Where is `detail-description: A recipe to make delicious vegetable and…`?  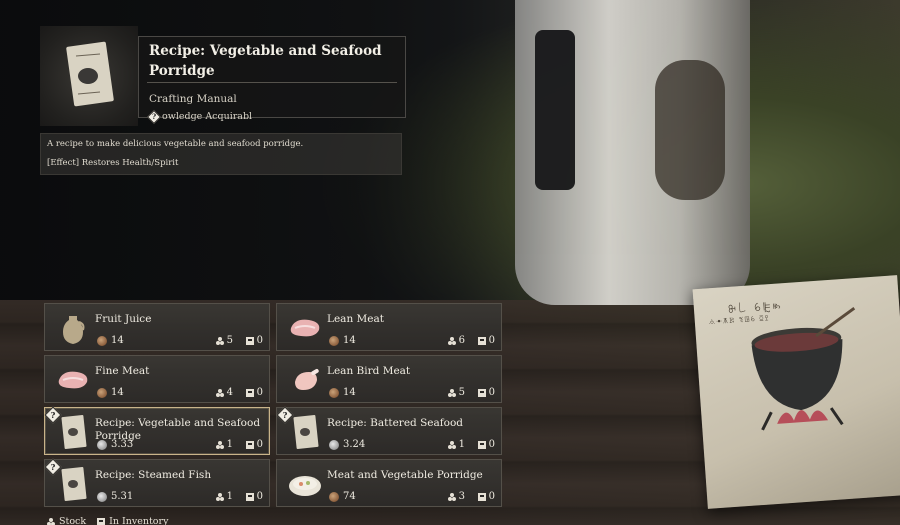
detail-description: A recipe to make delicious vegetable and… is located at coordinates (175, 144).